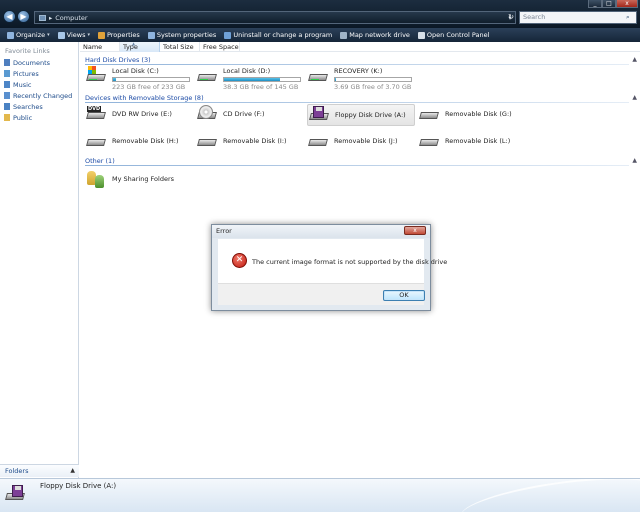 This screenshot has height=512, width=640. What do you see at coordinates (32, 62) in the screenshot?
I see `sidebar-item-label: Documents` at bounding box center [32, 62].